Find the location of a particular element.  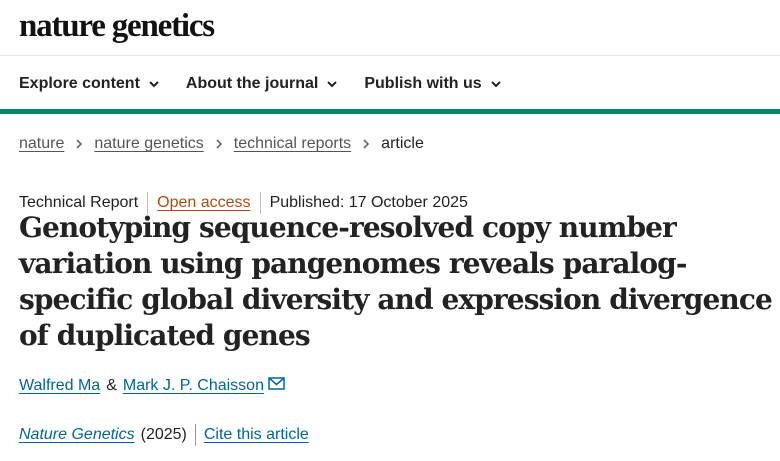

nav-label: About the journal is located at coordinates (252, 83).